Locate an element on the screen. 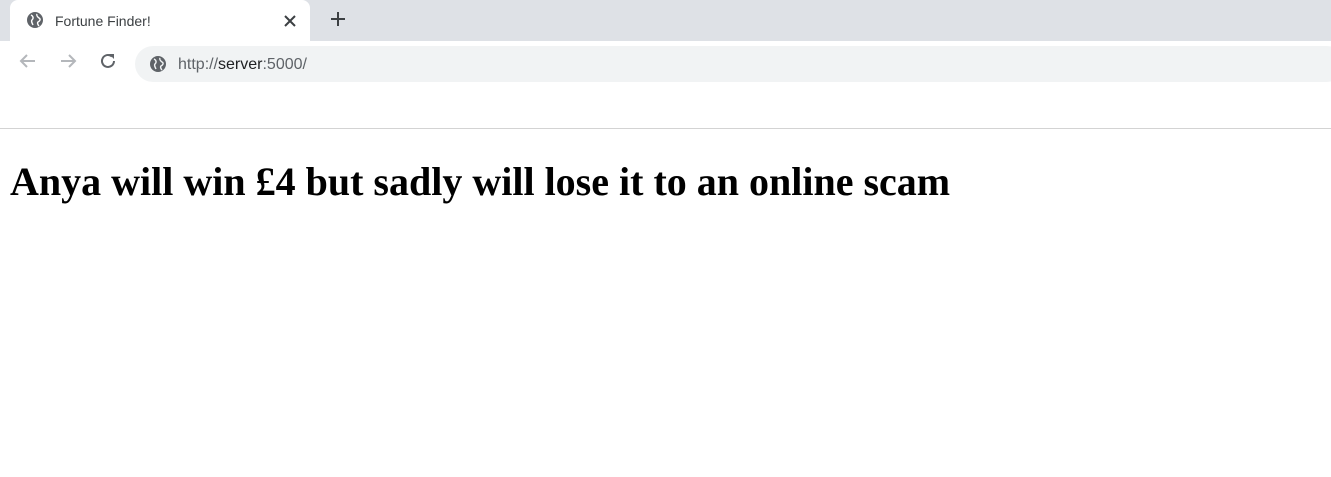  arrow-left-icon is located at coordinates (28, 63).